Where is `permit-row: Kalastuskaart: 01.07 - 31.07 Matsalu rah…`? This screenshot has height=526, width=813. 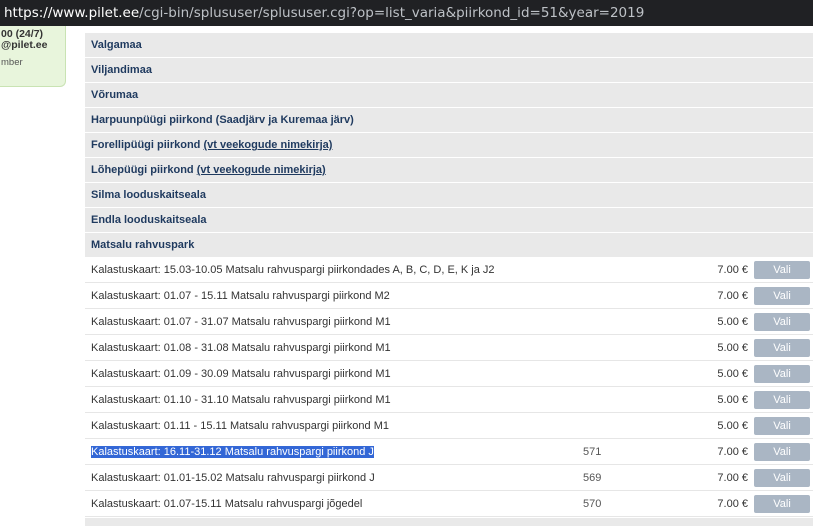
permit-row: Kalastuskaart: 01.07 - 31.07 Matsalu rah… is located at coordinates (449, 322).